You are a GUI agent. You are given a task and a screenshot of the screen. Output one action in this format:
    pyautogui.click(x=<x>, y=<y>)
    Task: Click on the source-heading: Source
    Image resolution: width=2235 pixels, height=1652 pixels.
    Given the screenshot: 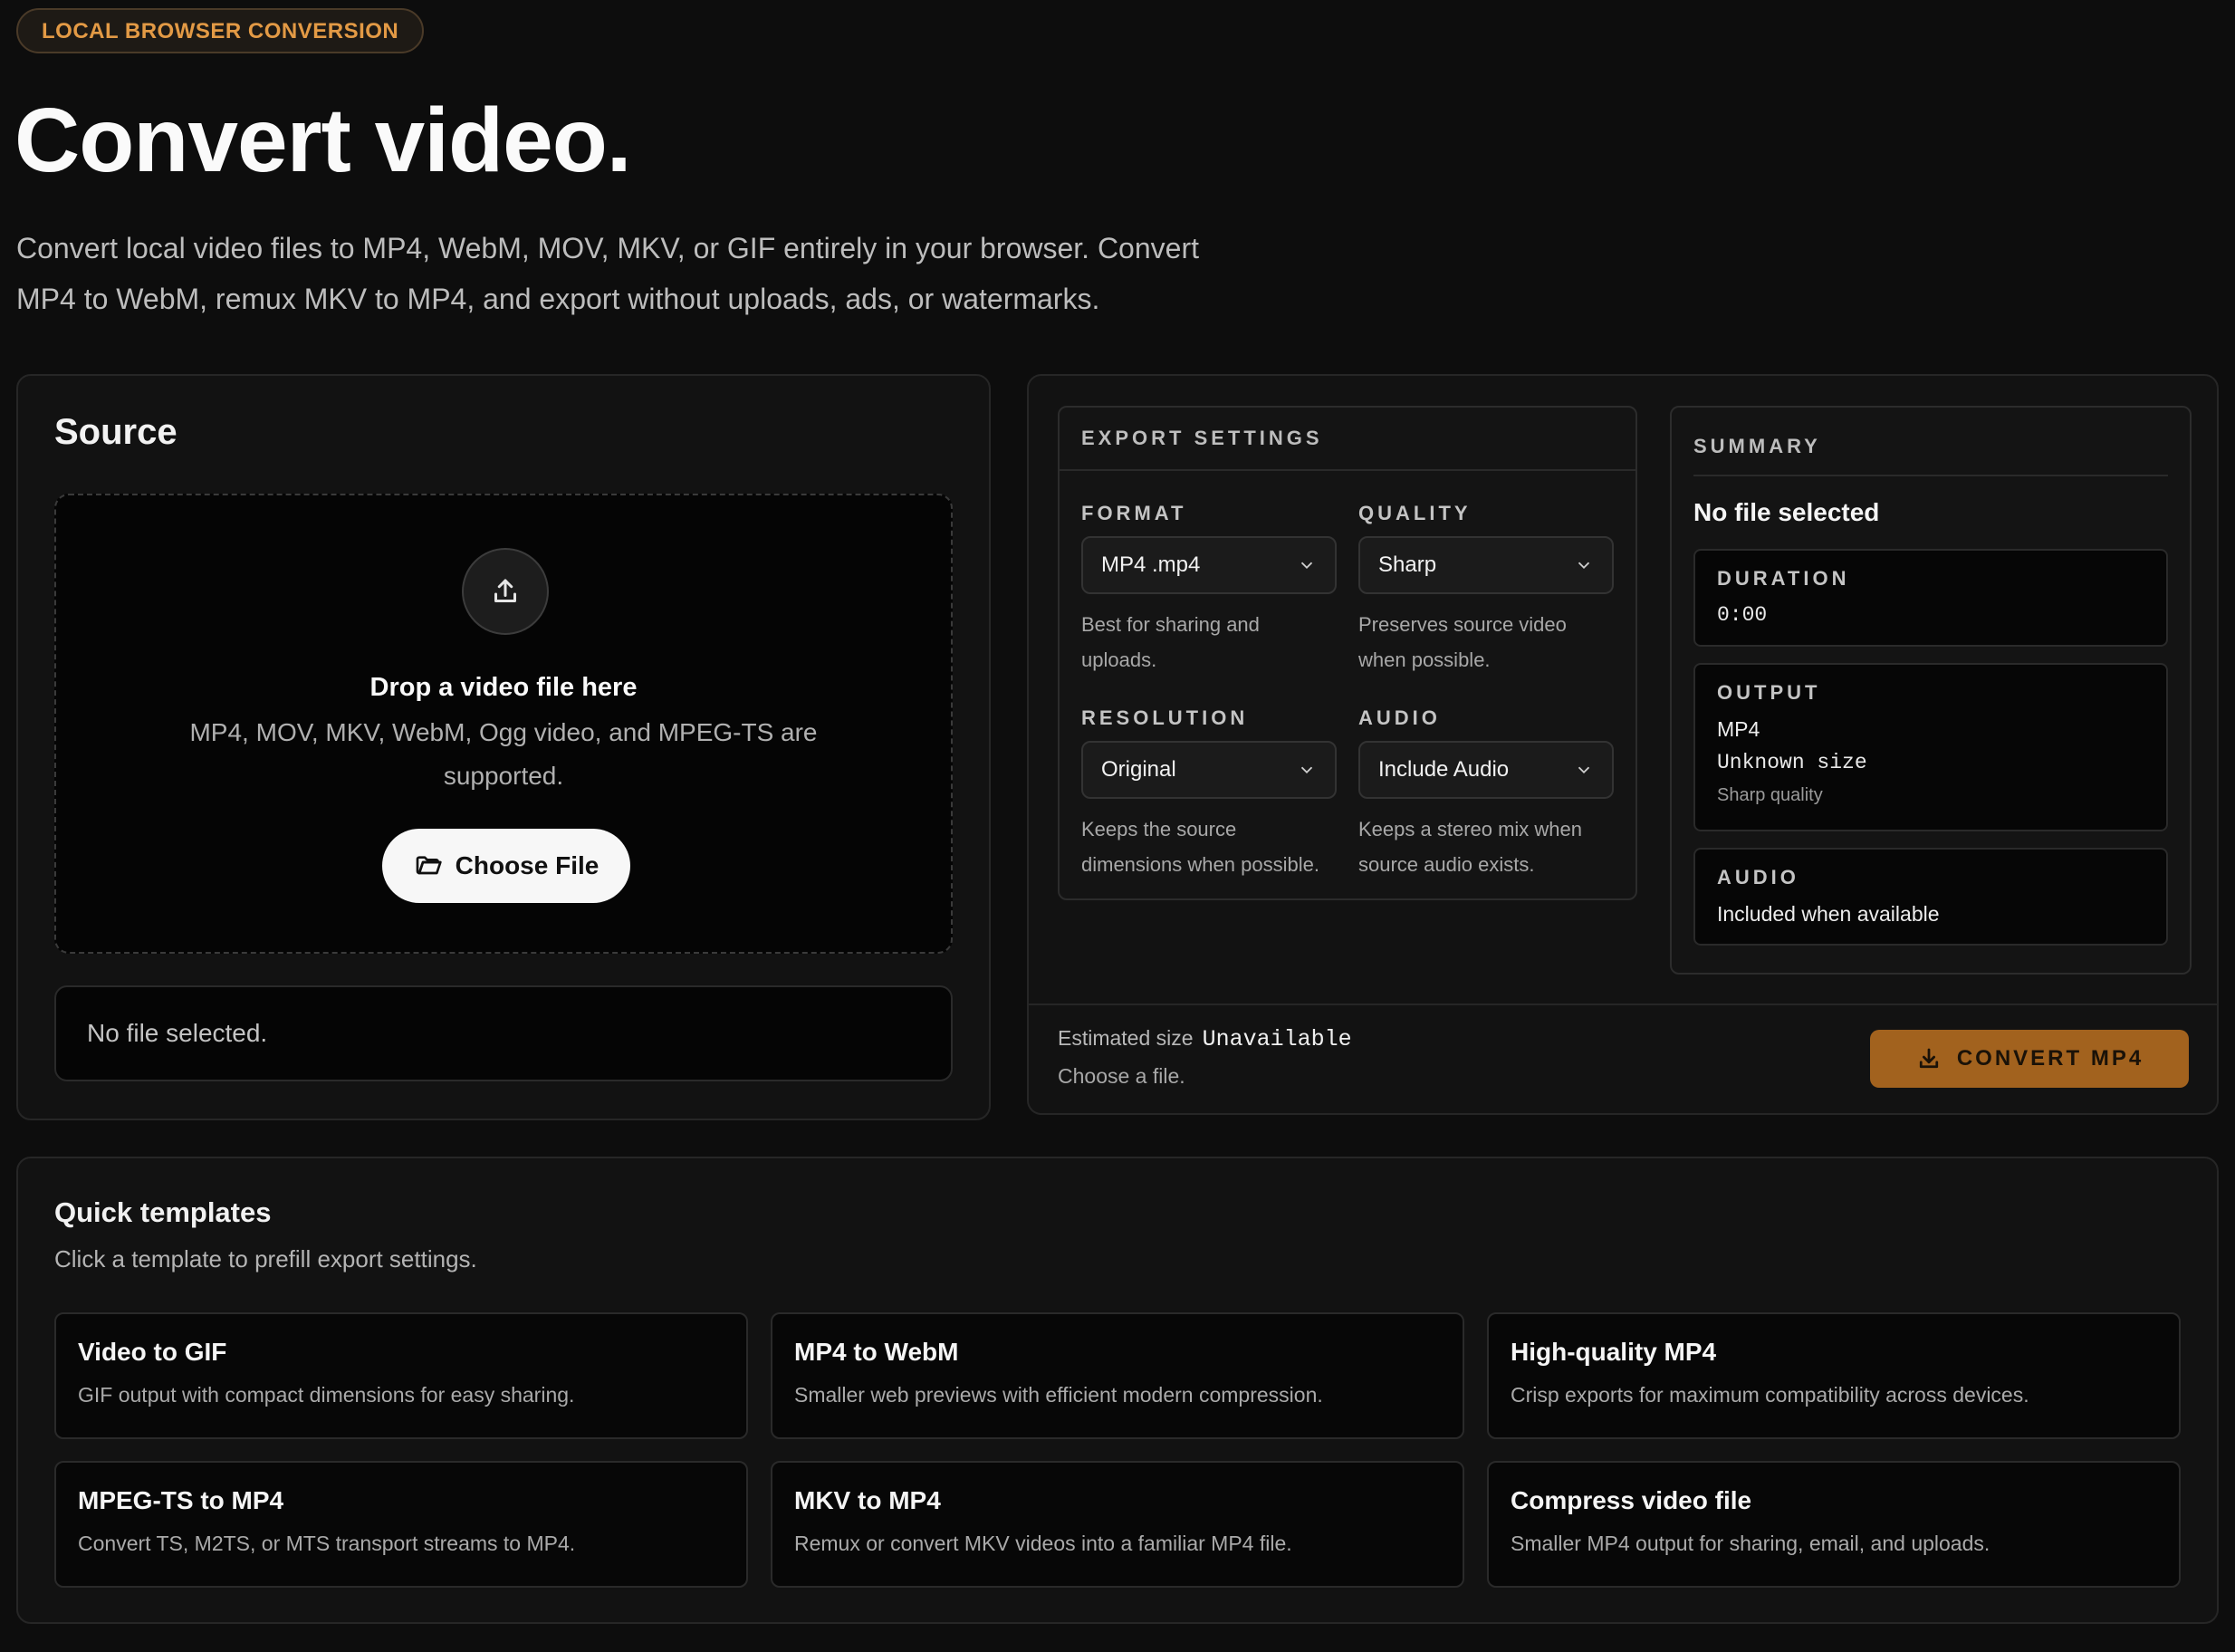 What is the action you would take?
    pyautogui.click(x=115, y=432)
    